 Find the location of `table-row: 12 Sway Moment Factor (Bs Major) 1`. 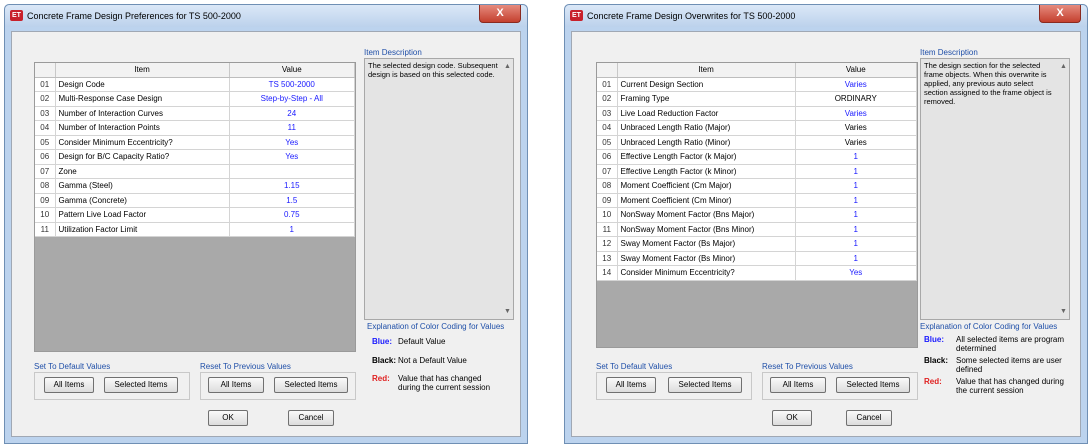

table-row: 12 Sway Moment Factor (Bs Major) 1 is located at coordinates (757, 244).